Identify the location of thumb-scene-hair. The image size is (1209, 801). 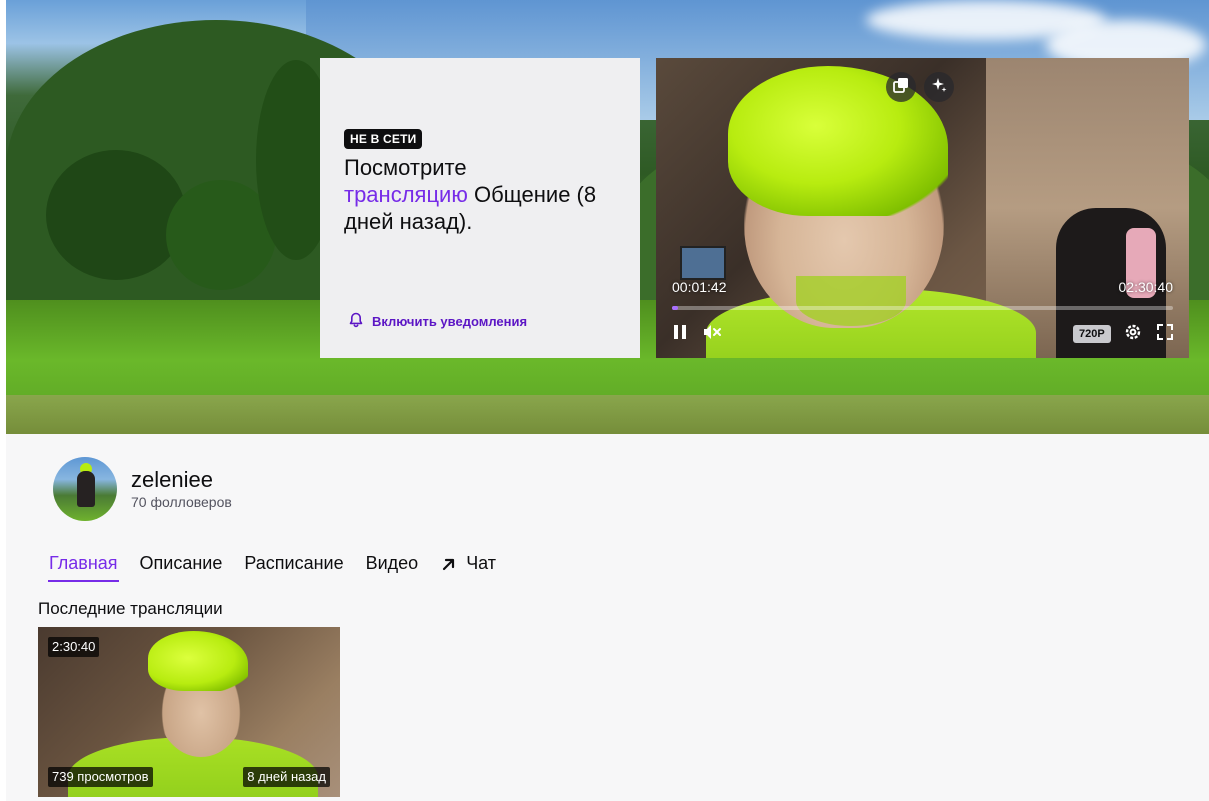
(198, 661).